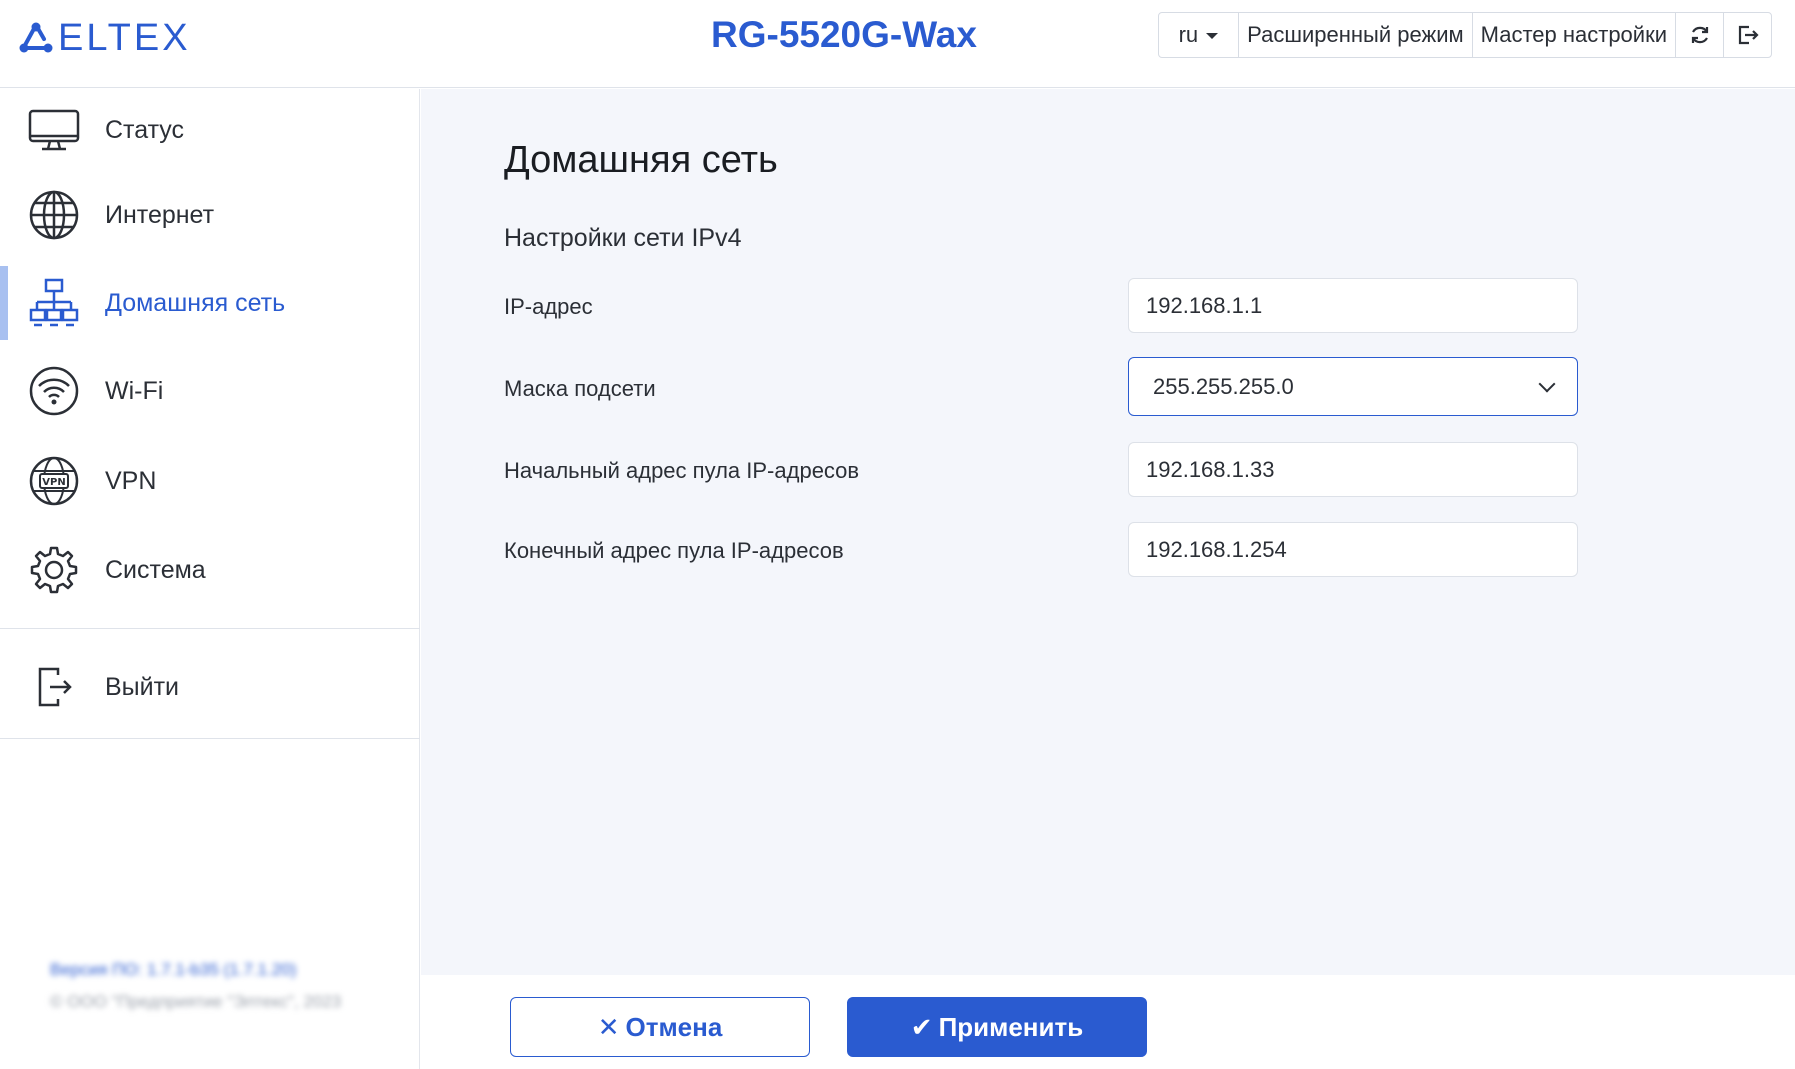 The width and height of the screenshot is (1795, 1069). I want to click on sidebar-item-label: Интернет, so click(160, 214).